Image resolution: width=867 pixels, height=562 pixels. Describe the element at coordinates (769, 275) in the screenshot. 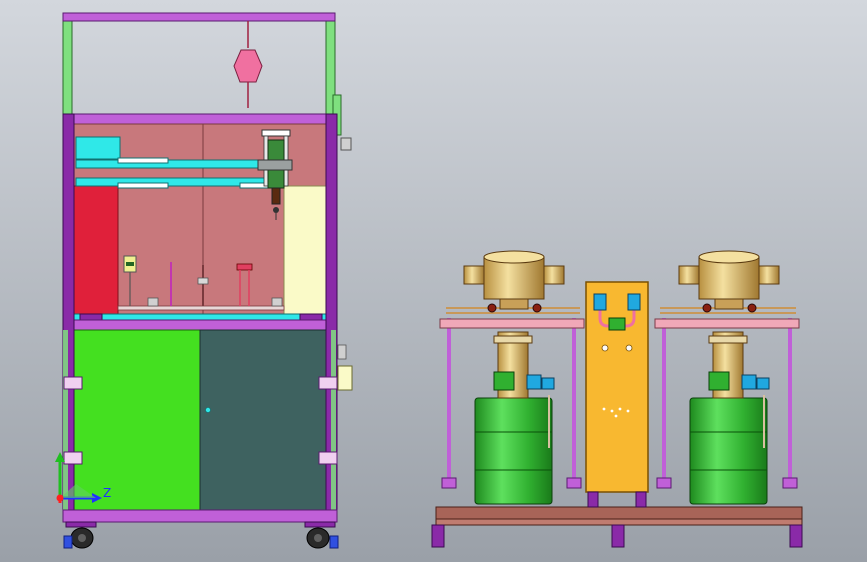

I see `station-right-tank-nozzle-r` at that location.